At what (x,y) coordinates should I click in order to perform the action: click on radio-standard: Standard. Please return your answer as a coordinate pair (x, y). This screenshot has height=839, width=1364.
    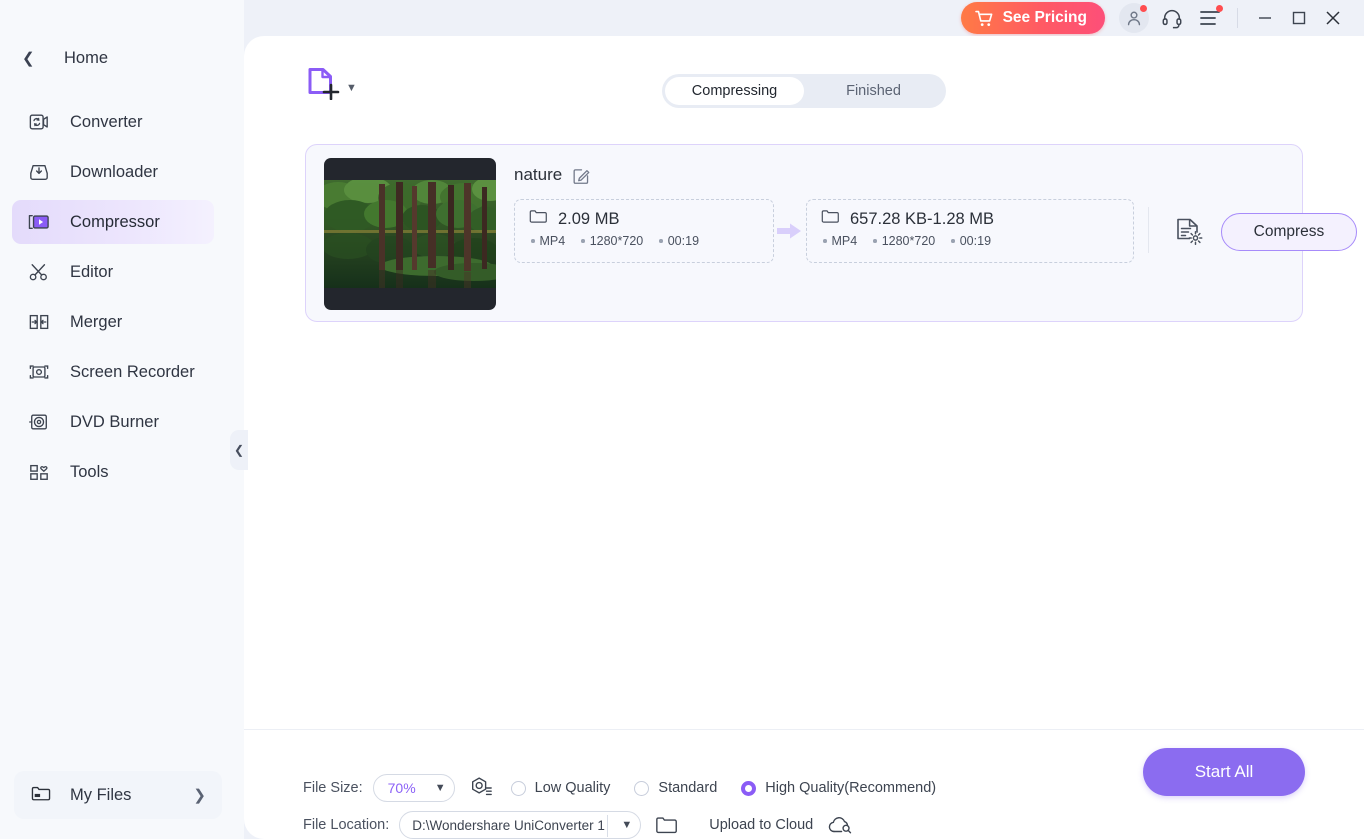
    Looking at the image, I should click on (675, 788).